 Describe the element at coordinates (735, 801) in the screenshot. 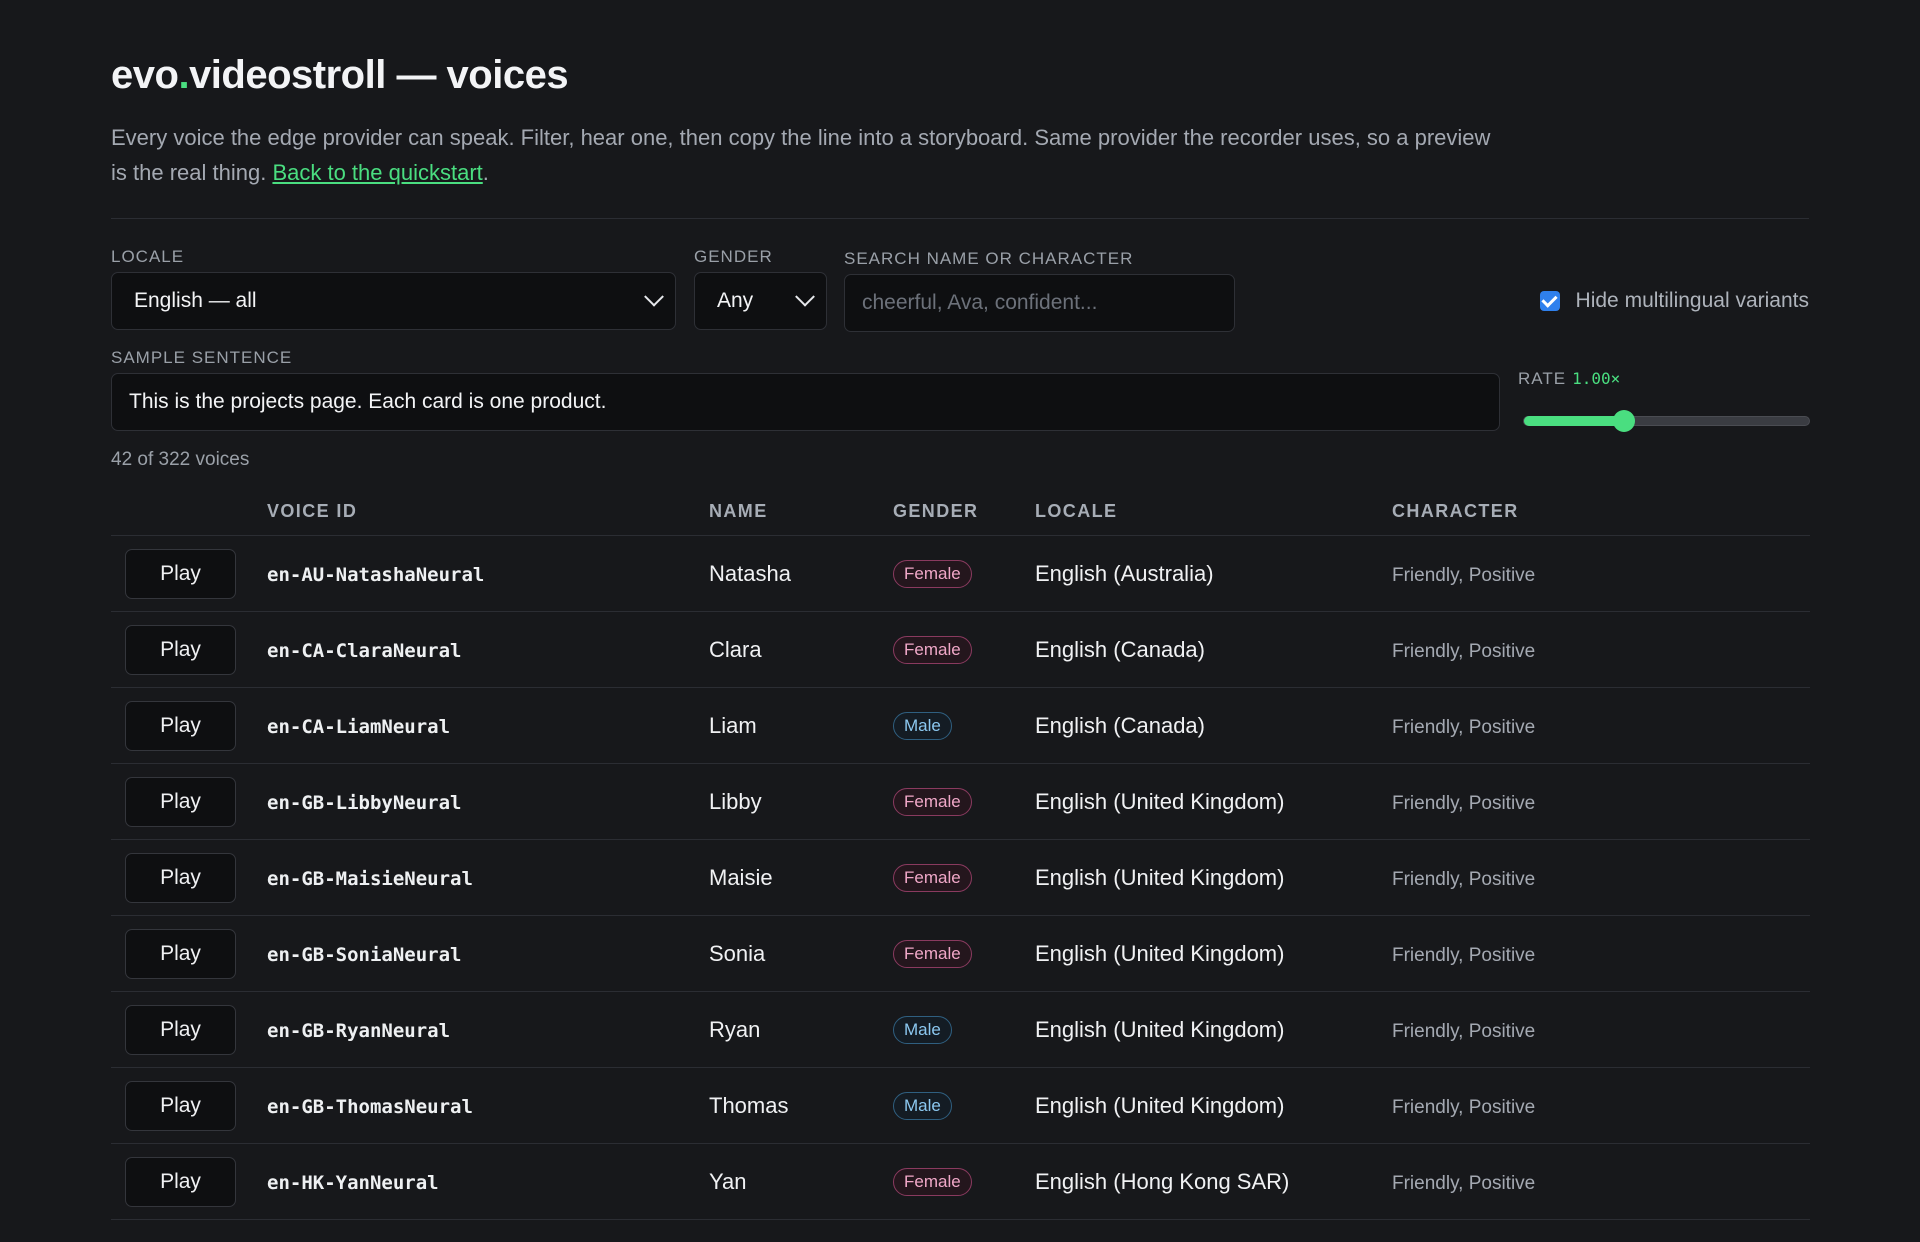

I see `voice-name: Libby` at that location.